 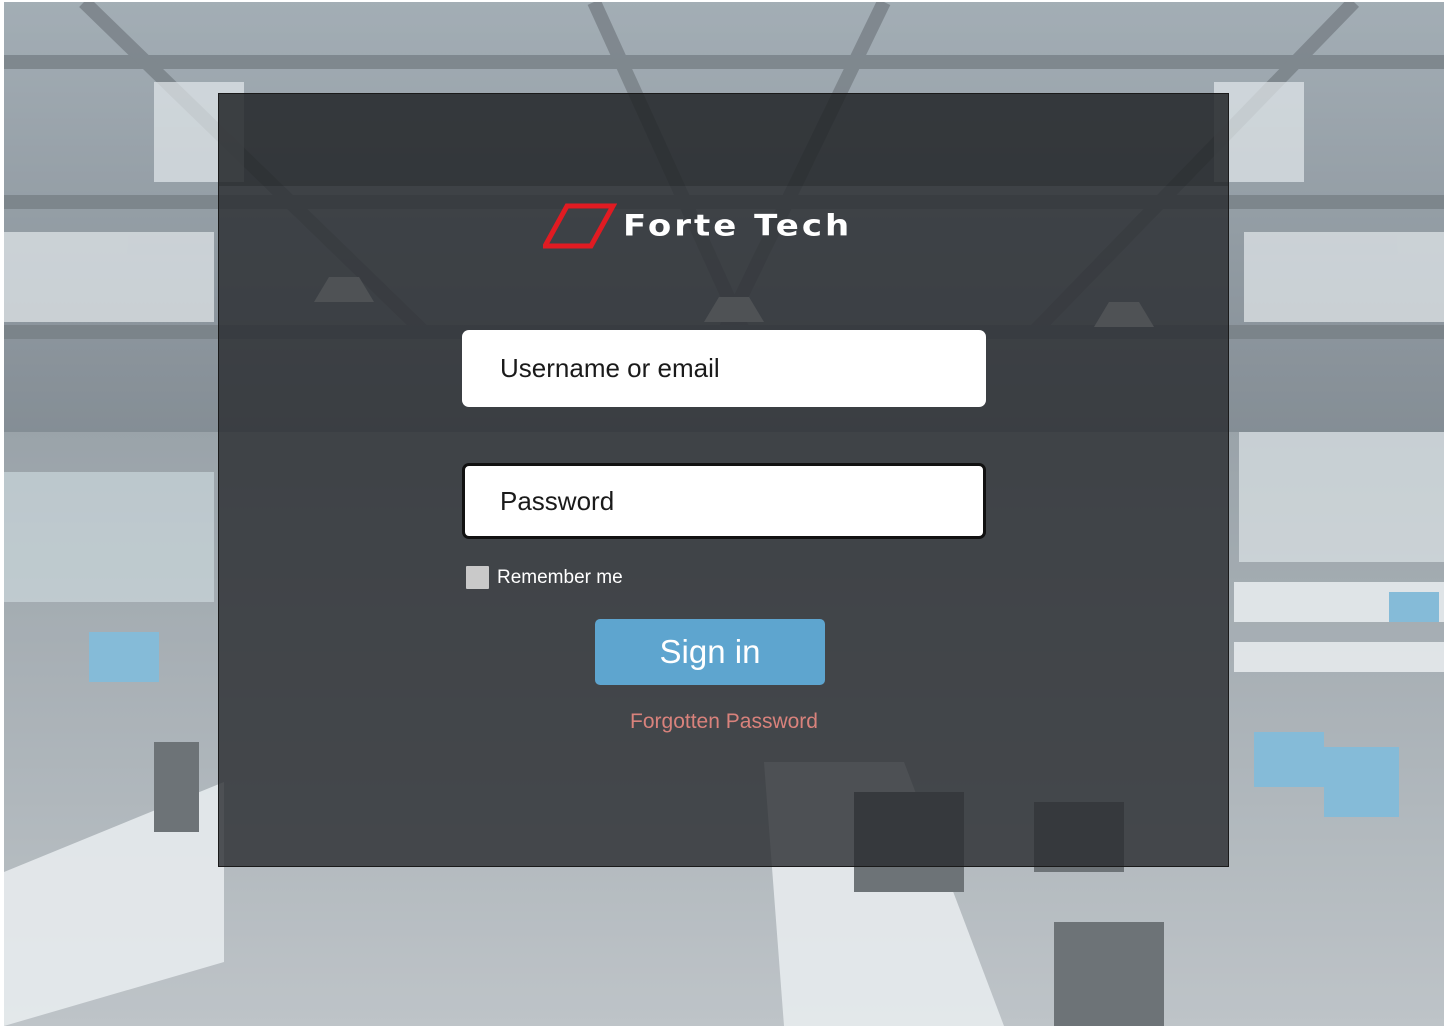 I want to click on brand-name: Forte Tech, so click(x=738, y=226).